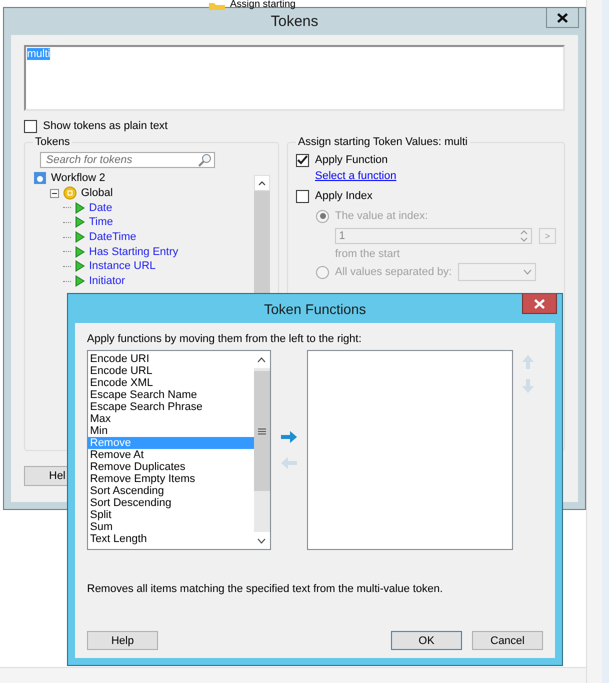 Image resolution: width=609 pixels, height=683 pixels. Describe the element at coordinates (127, 160) in the screenshot. I see `search-field: Search for tokens` at that location.